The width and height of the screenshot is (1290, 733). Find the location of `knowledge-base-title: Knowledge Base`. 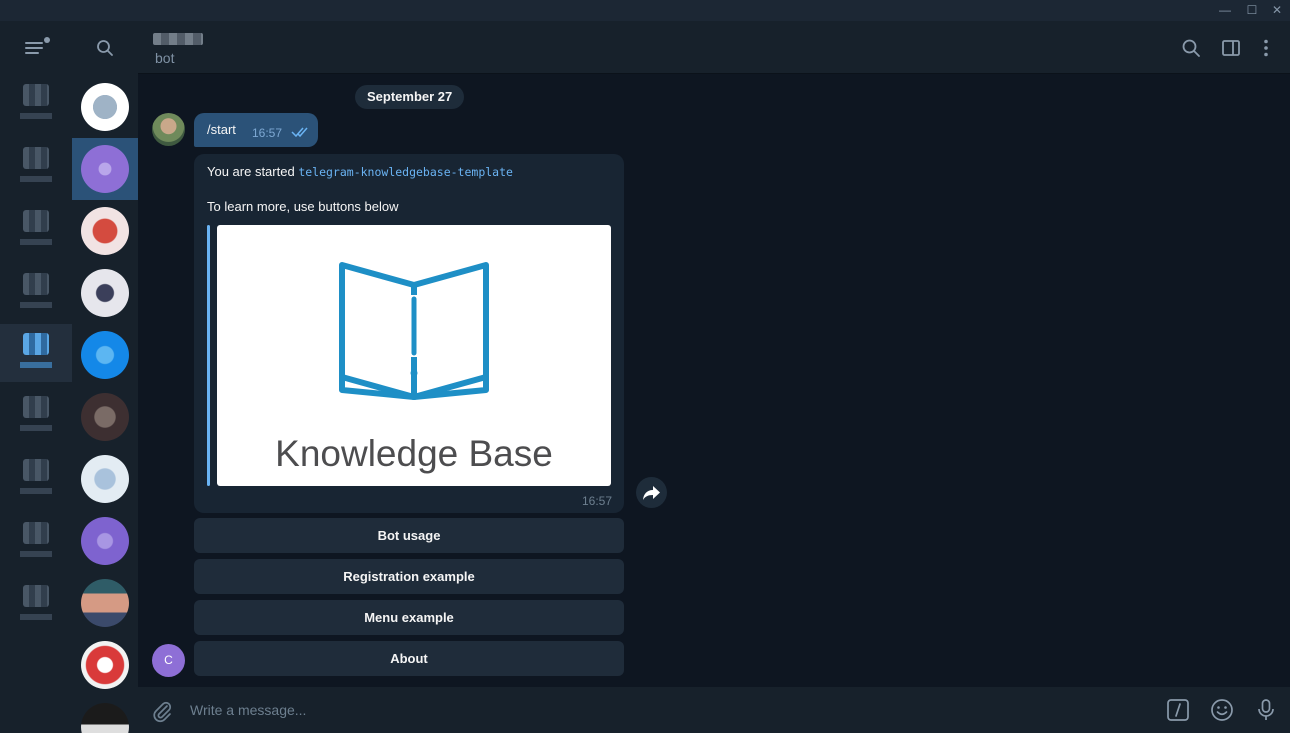

knowledge-base-title: Knowledge Base is located at coordinates (414, 453).